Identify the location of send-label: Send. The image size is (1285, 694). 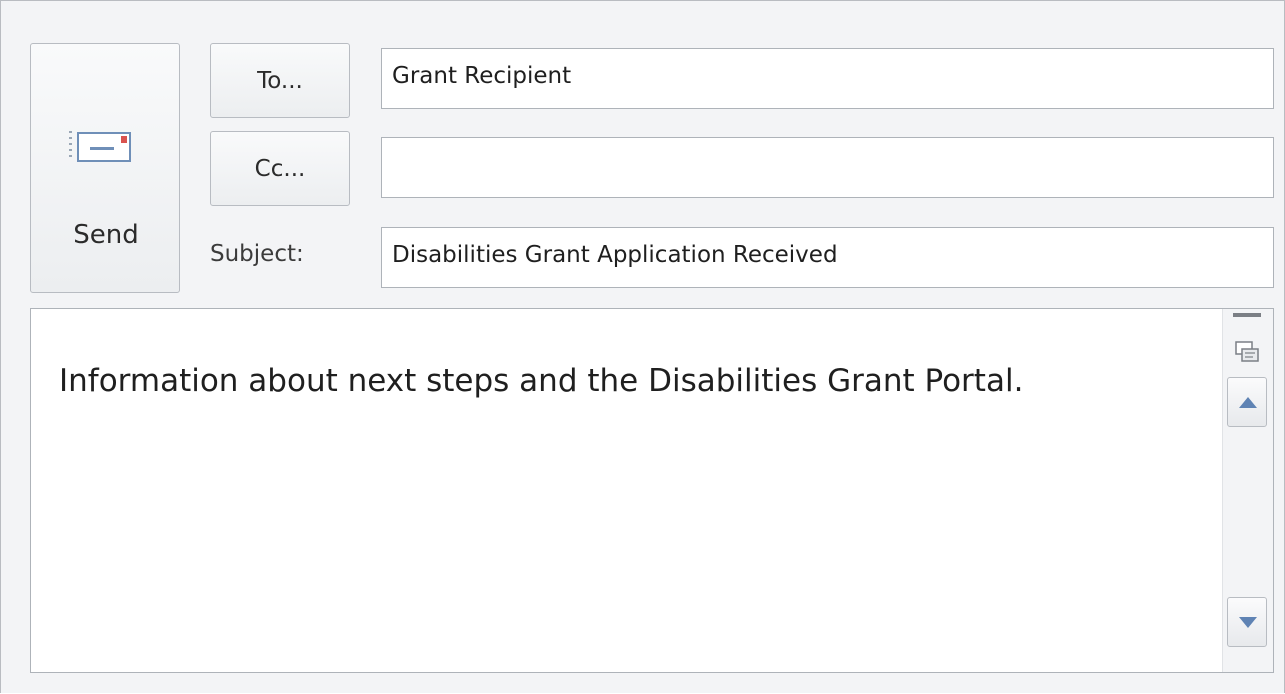
(106, 235).